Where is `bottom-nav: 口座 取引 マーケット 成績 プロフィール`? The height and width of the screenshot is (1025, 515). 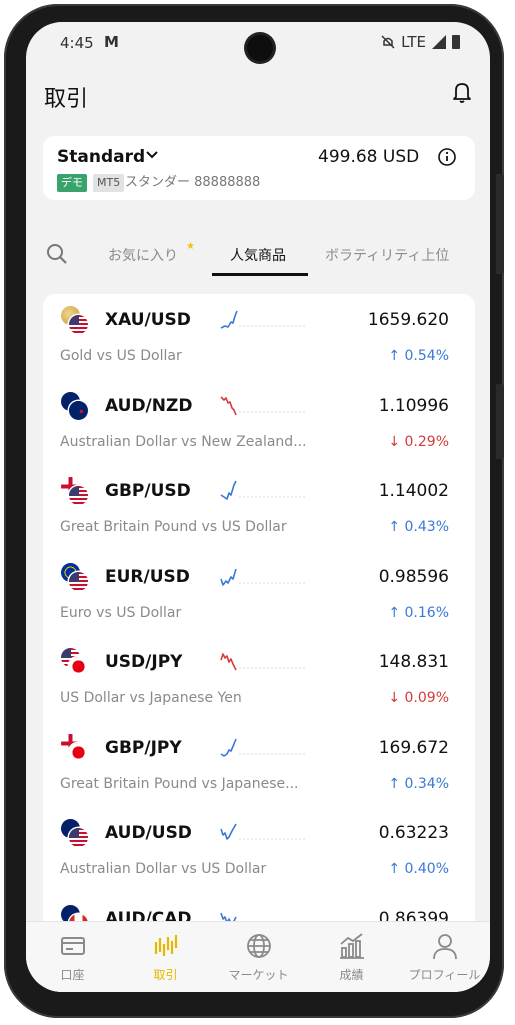 bottom-nav: 口座 取引 マーケット 成績 プロフィール is located at coordinates (258, 956).